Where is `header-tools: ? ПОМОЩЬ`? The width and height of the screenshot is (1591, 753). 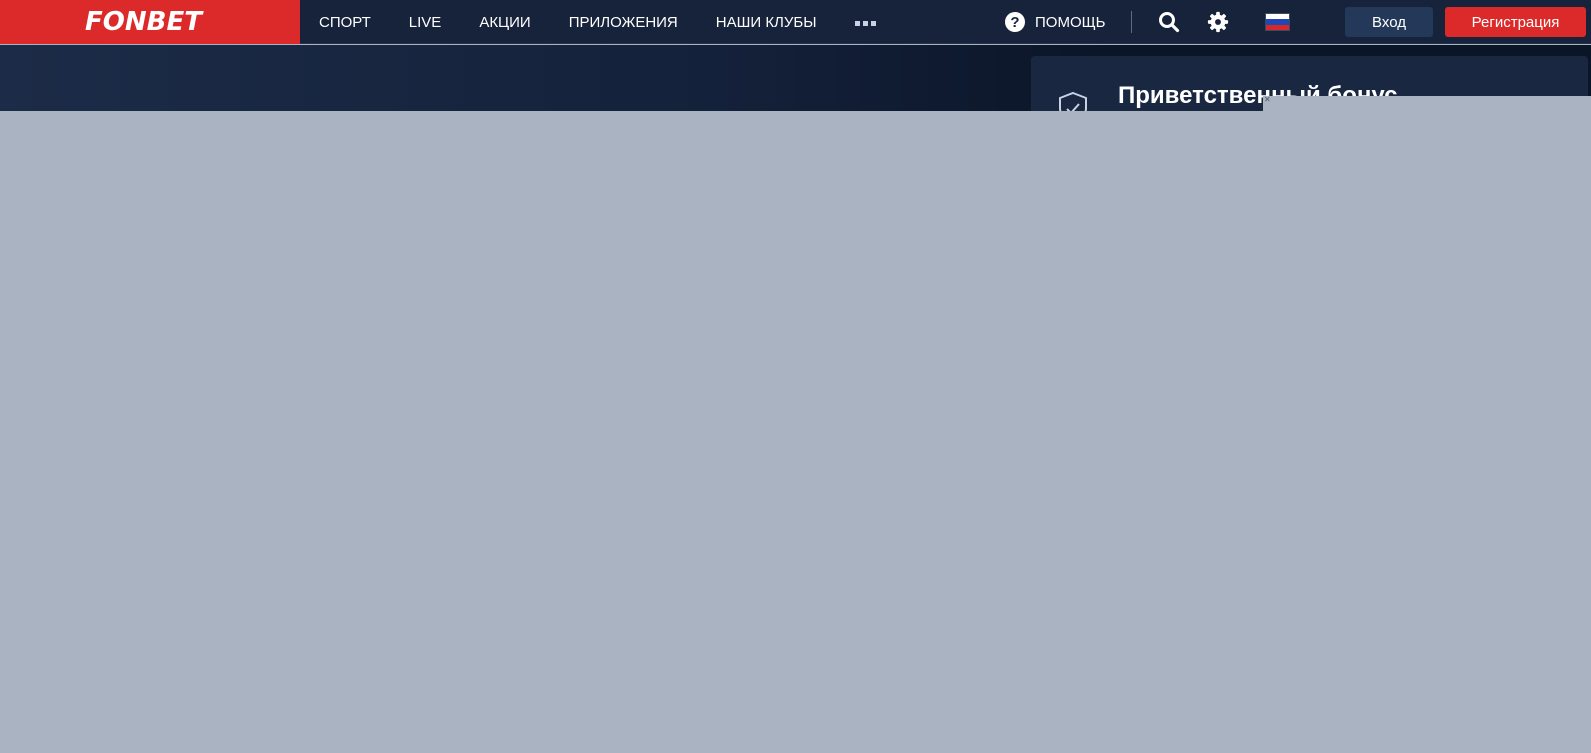 header-tools: ? ПОМОЩЬ is located at coordinates (1147, 22).